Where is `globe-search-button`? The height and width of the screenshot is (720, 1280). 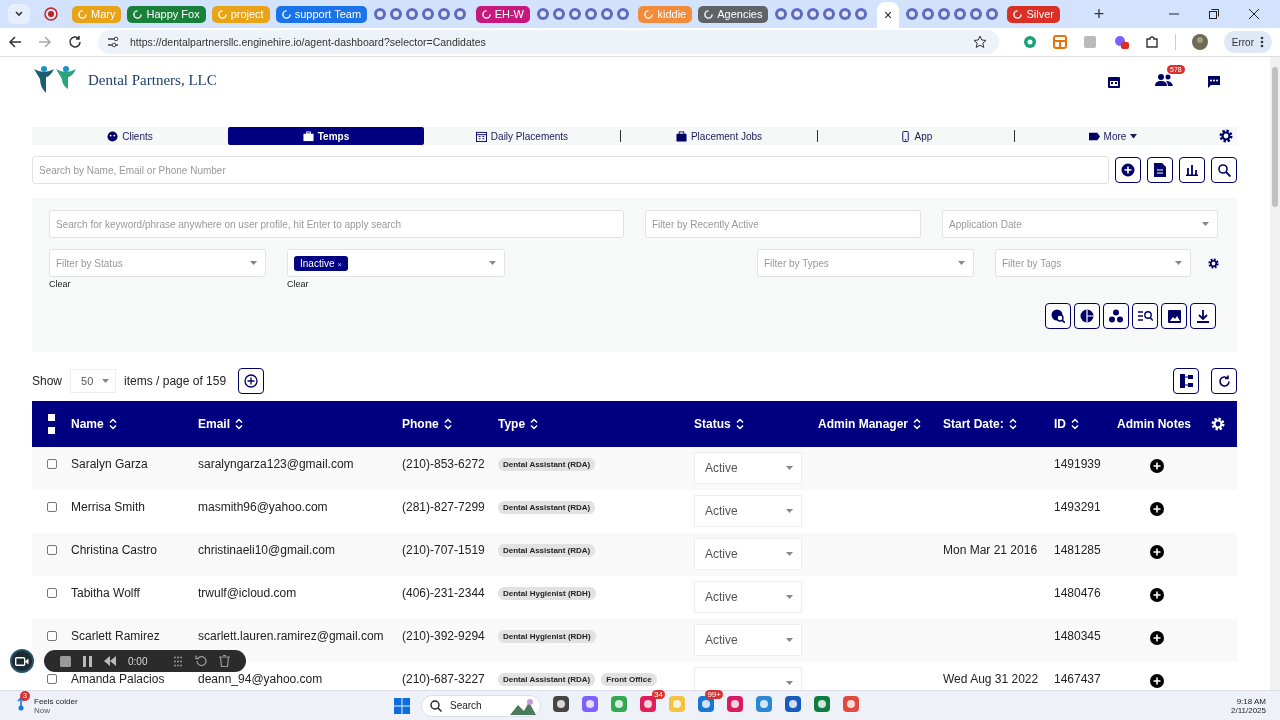 globe-search-button is located at coordinates (1058, 316).